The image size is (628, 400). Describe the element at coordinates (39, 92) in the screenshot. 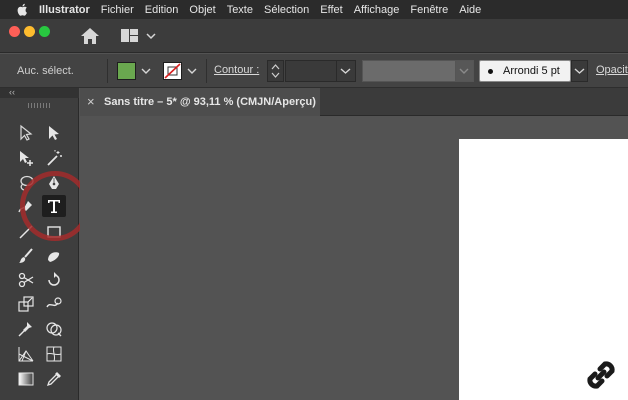

I see `tools-panel-header: ‹‹` at that location.